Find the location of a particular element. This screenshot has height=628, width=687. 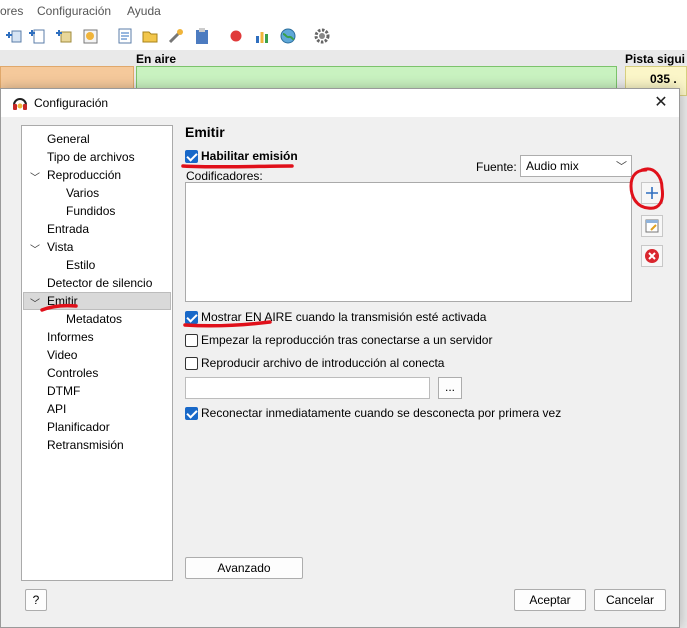

app-headphones-icon is located at coordinates (20, 104).